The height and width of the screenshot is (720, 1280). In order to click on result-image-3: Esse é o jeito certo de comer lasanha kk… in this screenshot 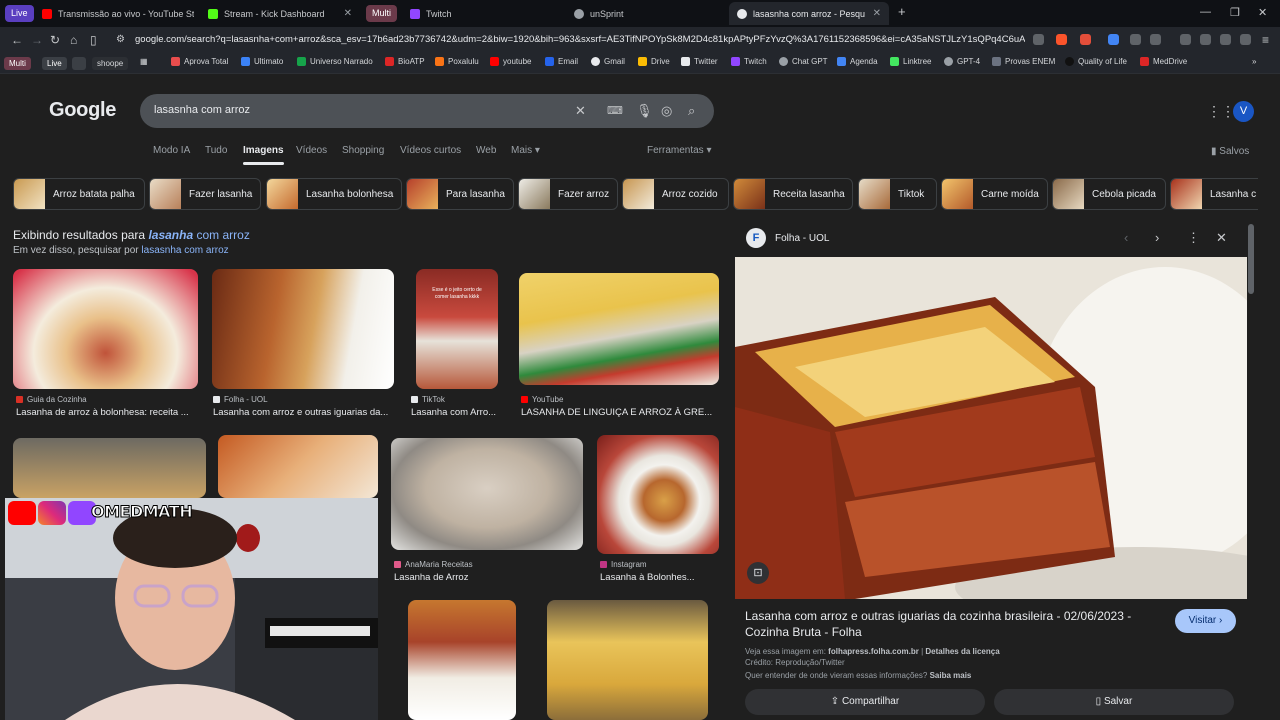, I will do `click(457, 329)`.